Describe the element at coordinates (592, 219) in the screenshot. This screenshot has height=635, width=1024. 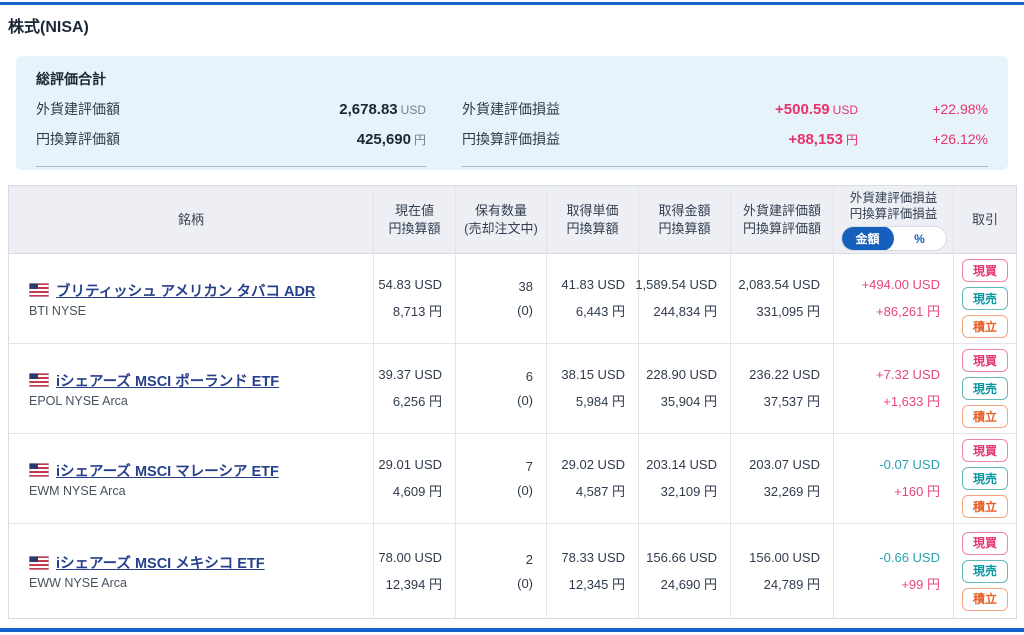
I see `col-header-cost: 取得単価 円換算額` at that location.